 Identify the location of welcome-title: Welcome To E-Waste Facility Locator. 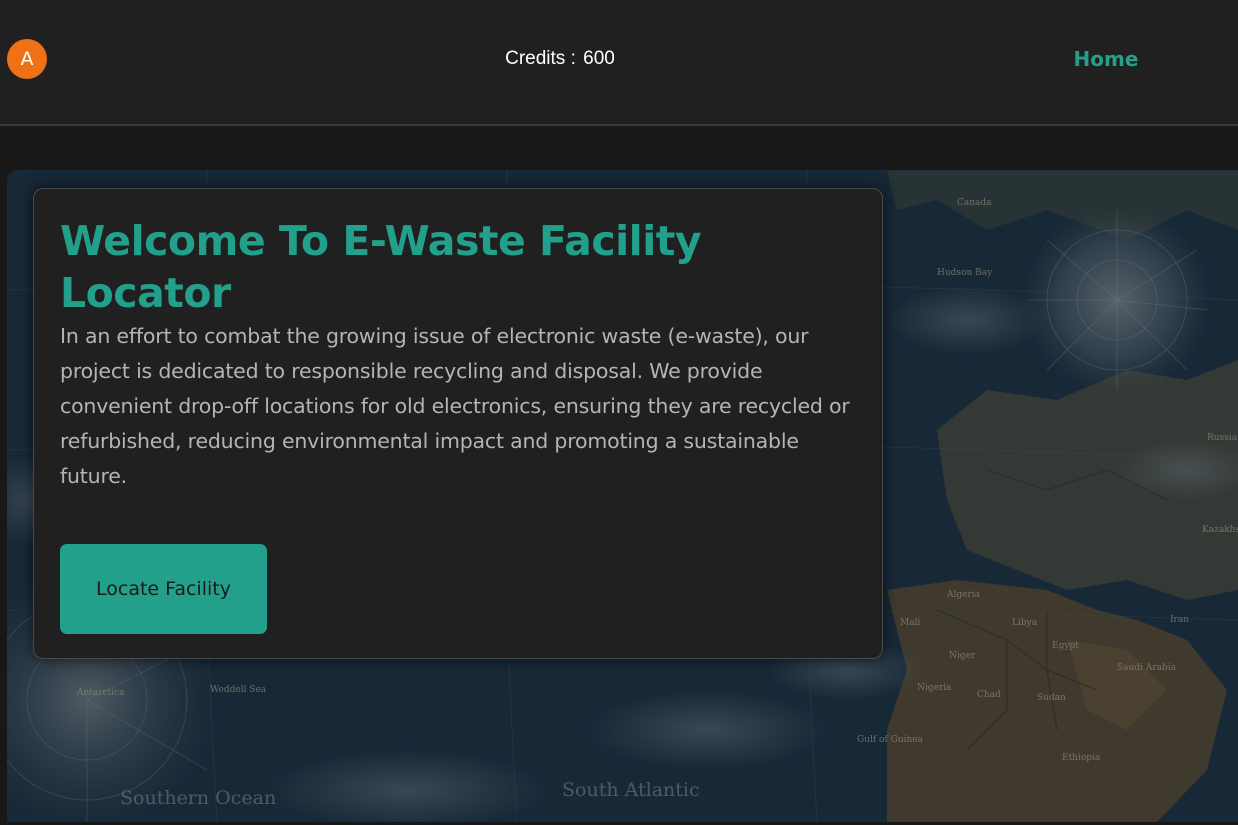
(381, 267).